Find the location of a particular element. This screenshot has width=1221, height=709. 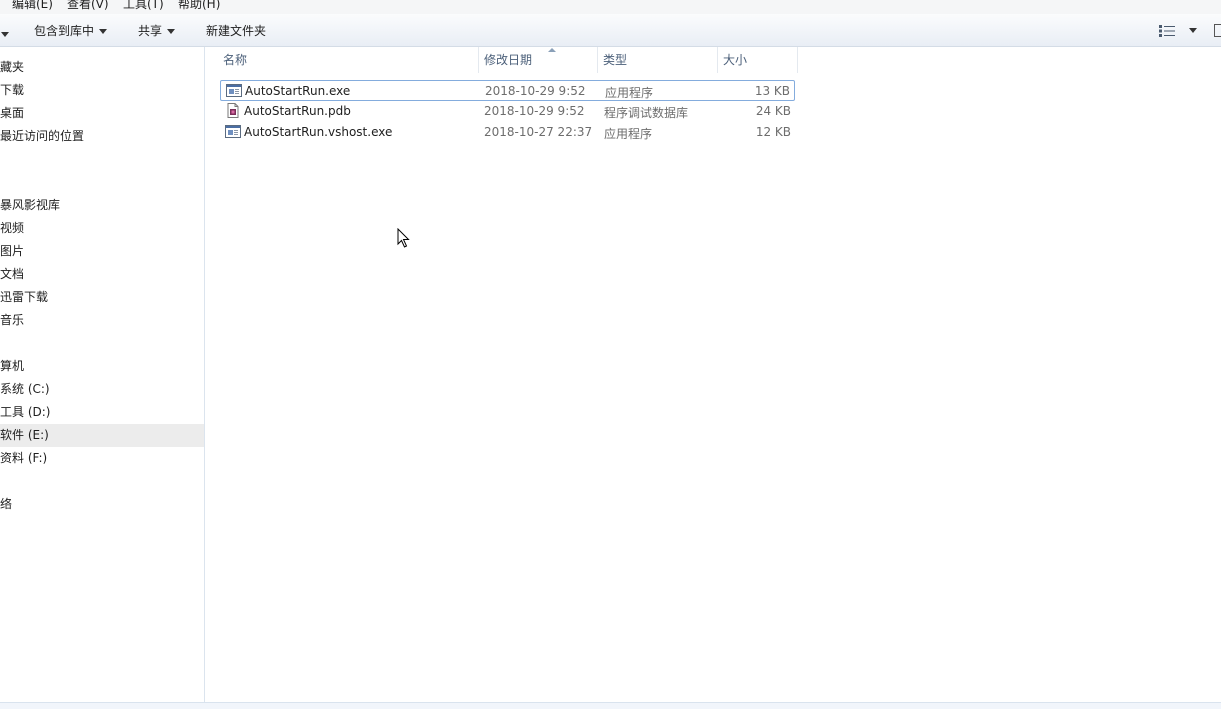

share-label: 共享 is located at coordinates (150, 31).